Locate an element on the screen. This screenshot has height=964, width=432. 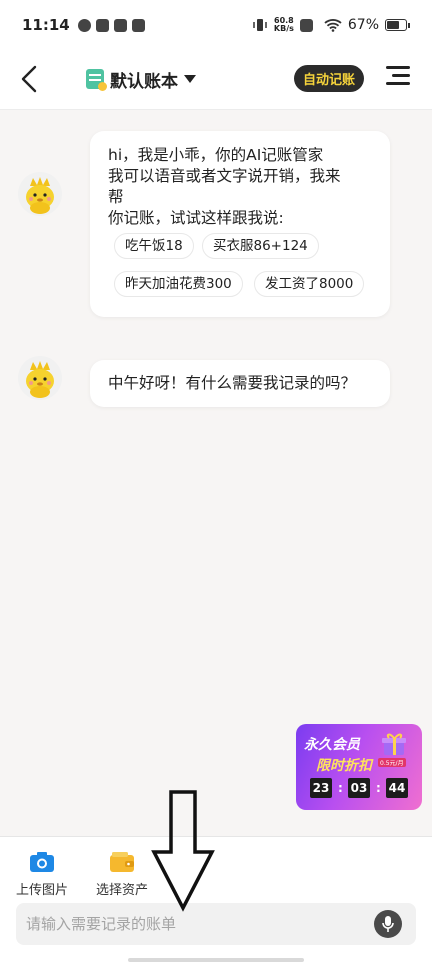
status-time: 11:14 is located at coordinates (46, 25).